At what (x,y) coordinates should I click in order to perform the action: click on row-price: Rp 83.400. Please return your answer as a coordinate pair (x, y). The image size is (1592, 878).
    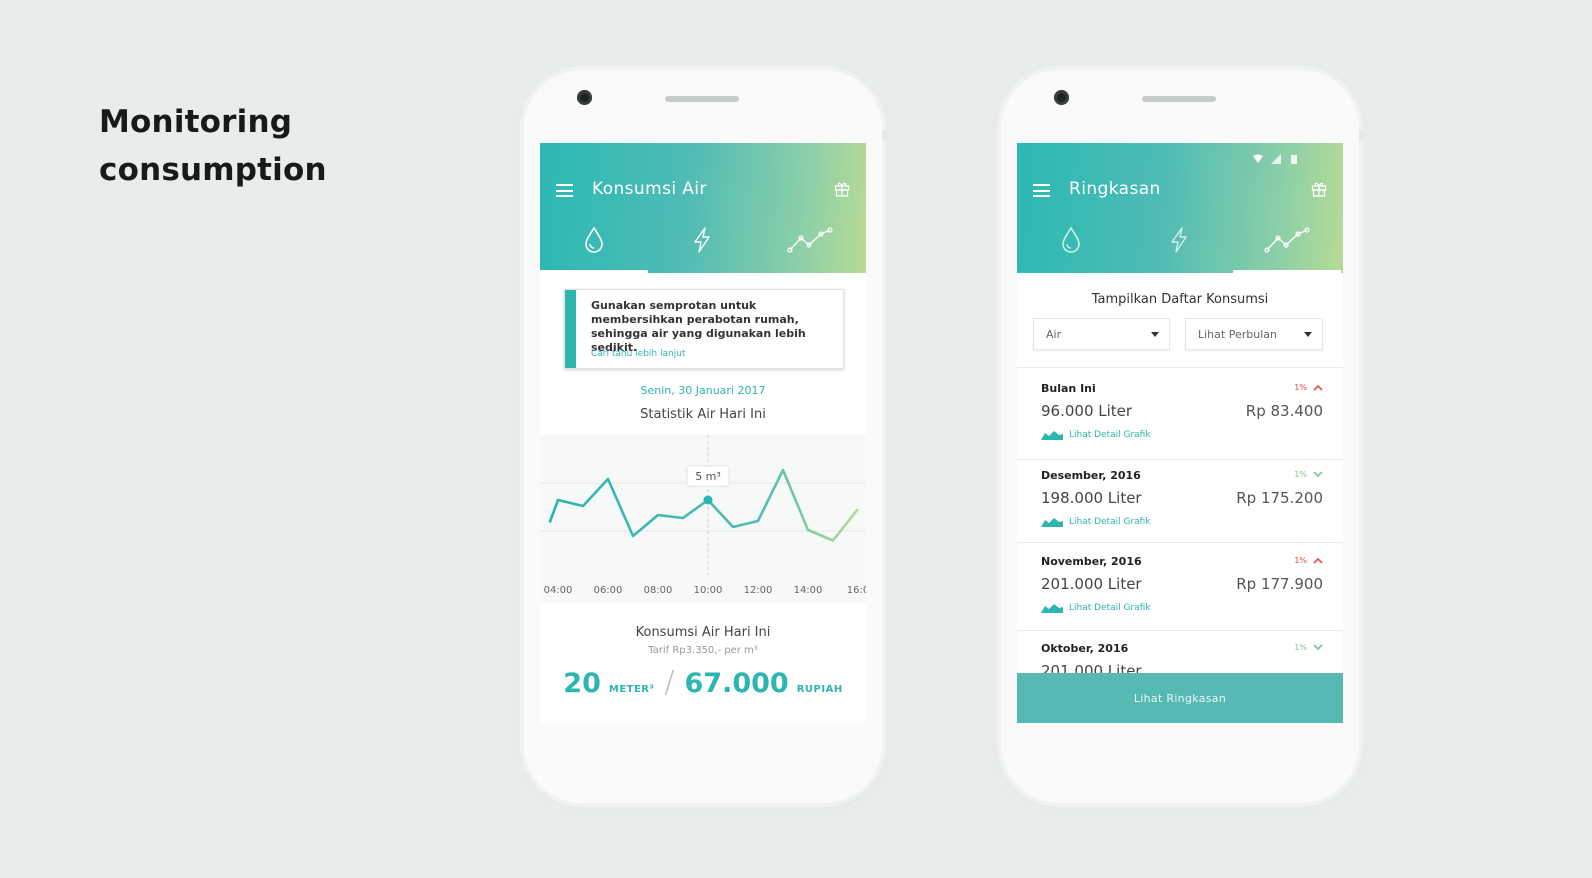
    Looking at the image, I should click on (1284, 411).